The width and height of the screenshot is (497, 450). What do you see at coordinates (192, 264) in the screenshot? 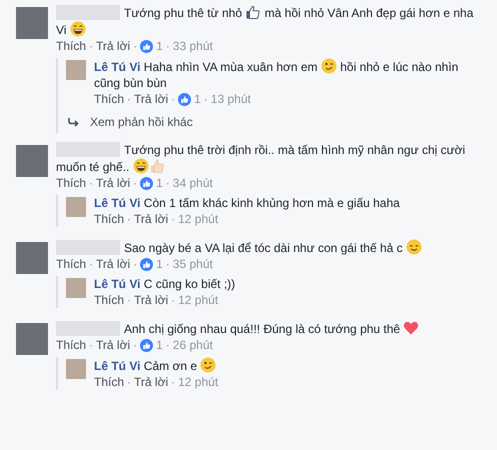
I see `comment-time: 35 phút` at bounding box center [192, 264].